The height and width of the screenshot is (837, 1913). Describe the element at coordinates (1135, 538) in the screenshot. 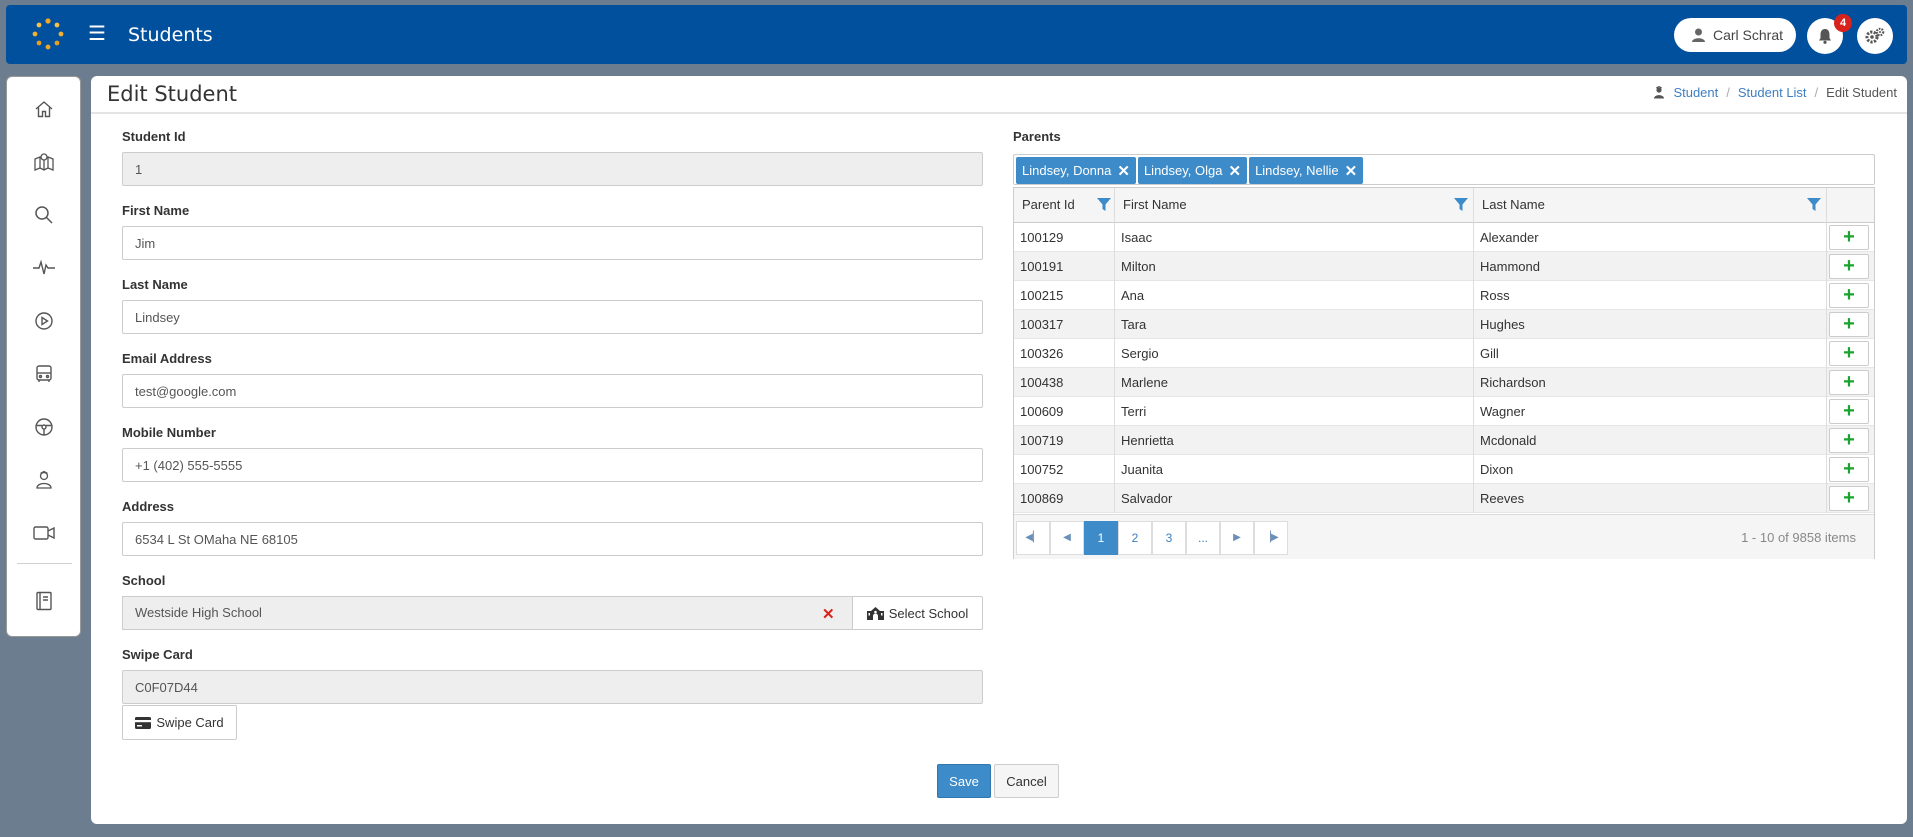

I see `page-button: 2` at that location.